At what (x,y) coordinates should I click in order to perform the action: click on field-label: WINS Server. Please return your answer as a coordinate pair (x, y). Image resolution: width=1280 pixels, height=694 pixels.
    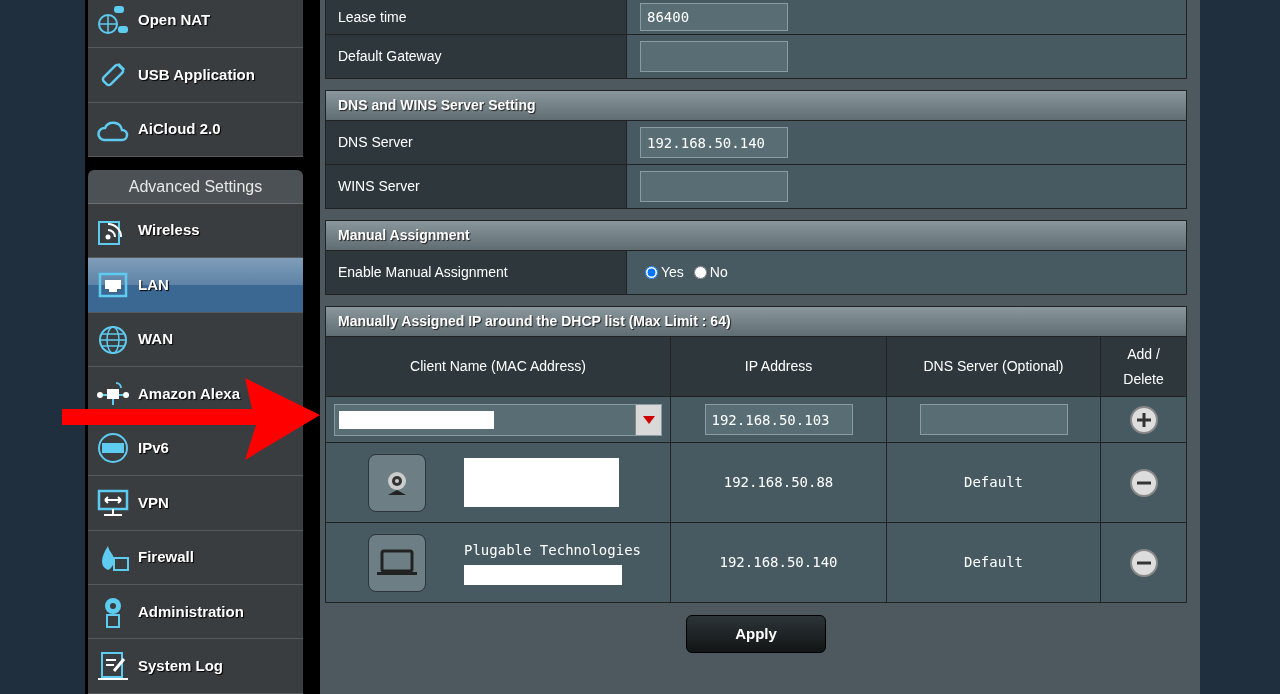
    Looking at the image, I should click on (379, 186).